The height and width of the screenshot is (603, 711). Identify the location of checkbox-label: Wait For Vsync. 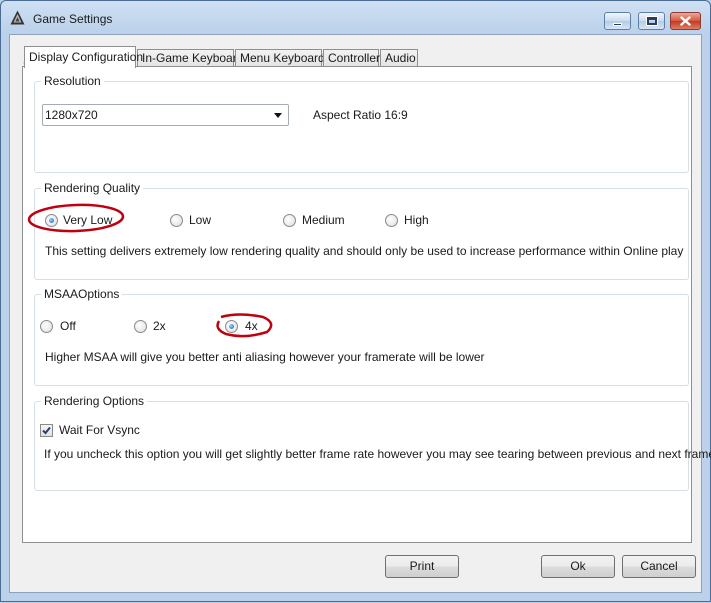
(99, 430).